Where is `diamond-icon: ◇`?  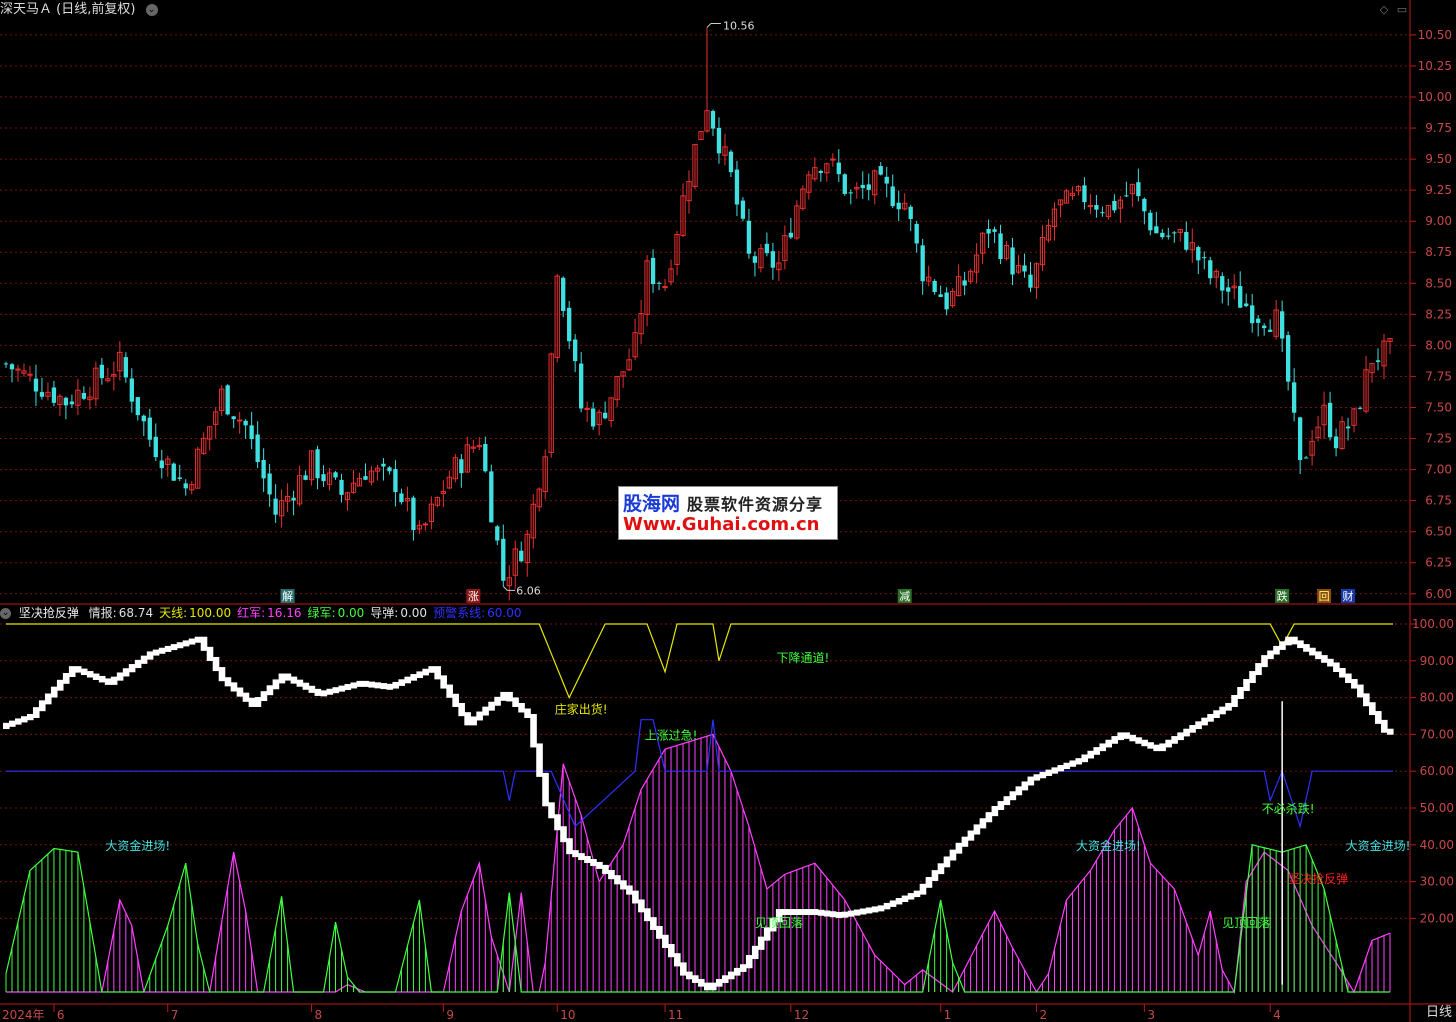
diamond-icon: ◇ is located at coordinates (1384, 10).